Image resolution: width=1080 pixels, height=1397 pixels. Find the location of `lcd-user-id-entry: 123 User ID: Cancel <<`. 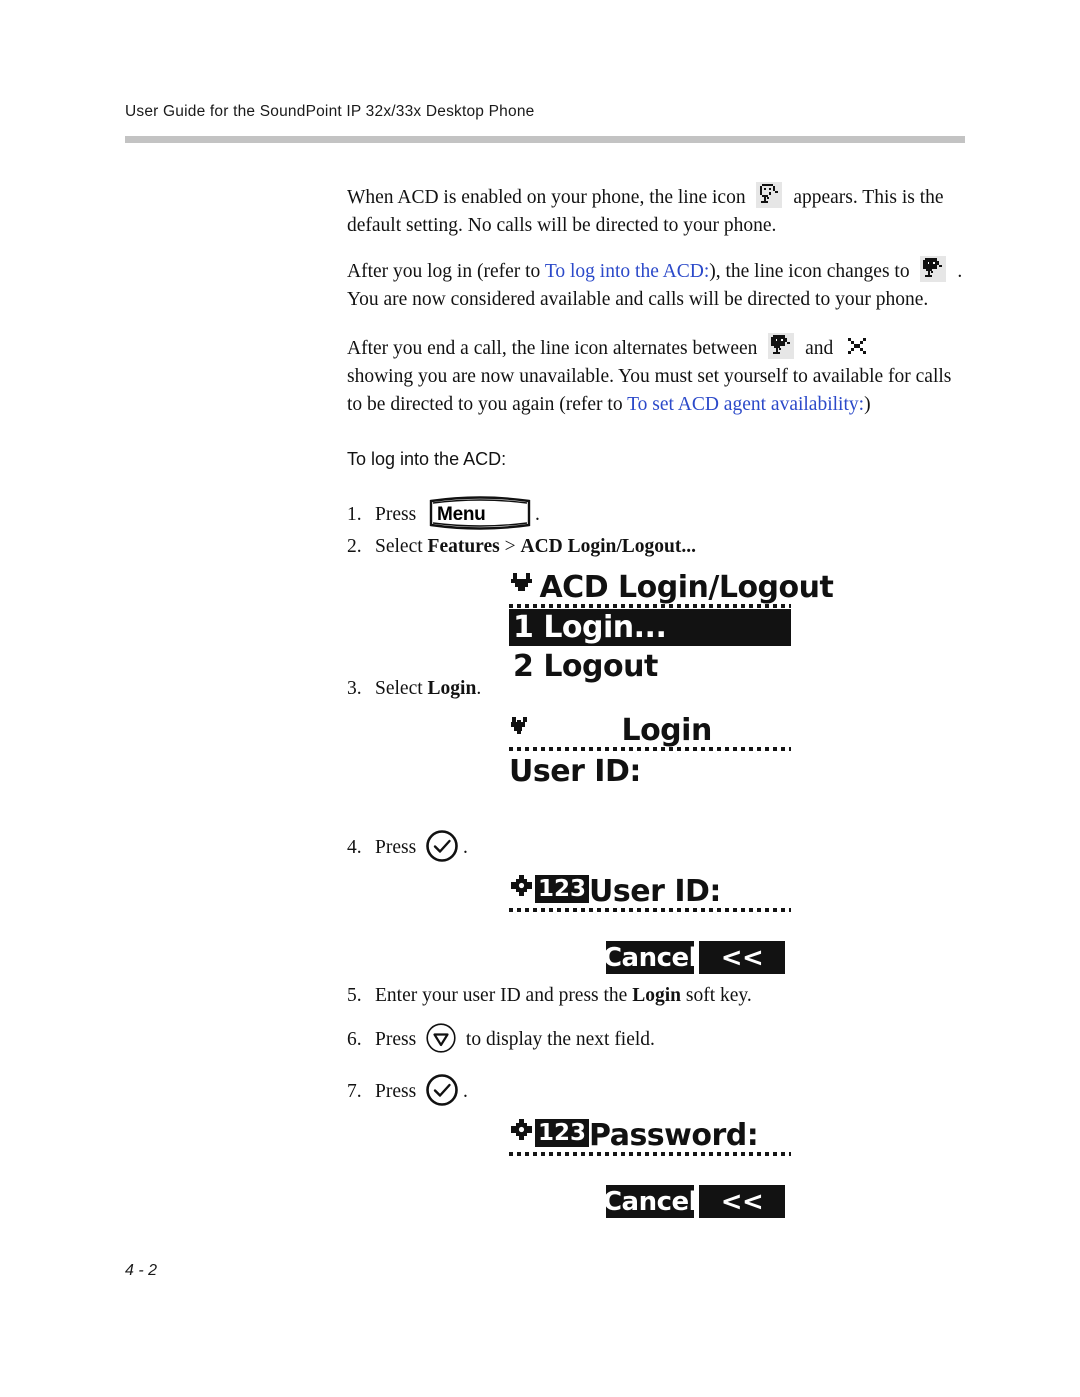

lcd-user-id-entry: 123 User ID: Cancel << is located at coordinates (650, 923).